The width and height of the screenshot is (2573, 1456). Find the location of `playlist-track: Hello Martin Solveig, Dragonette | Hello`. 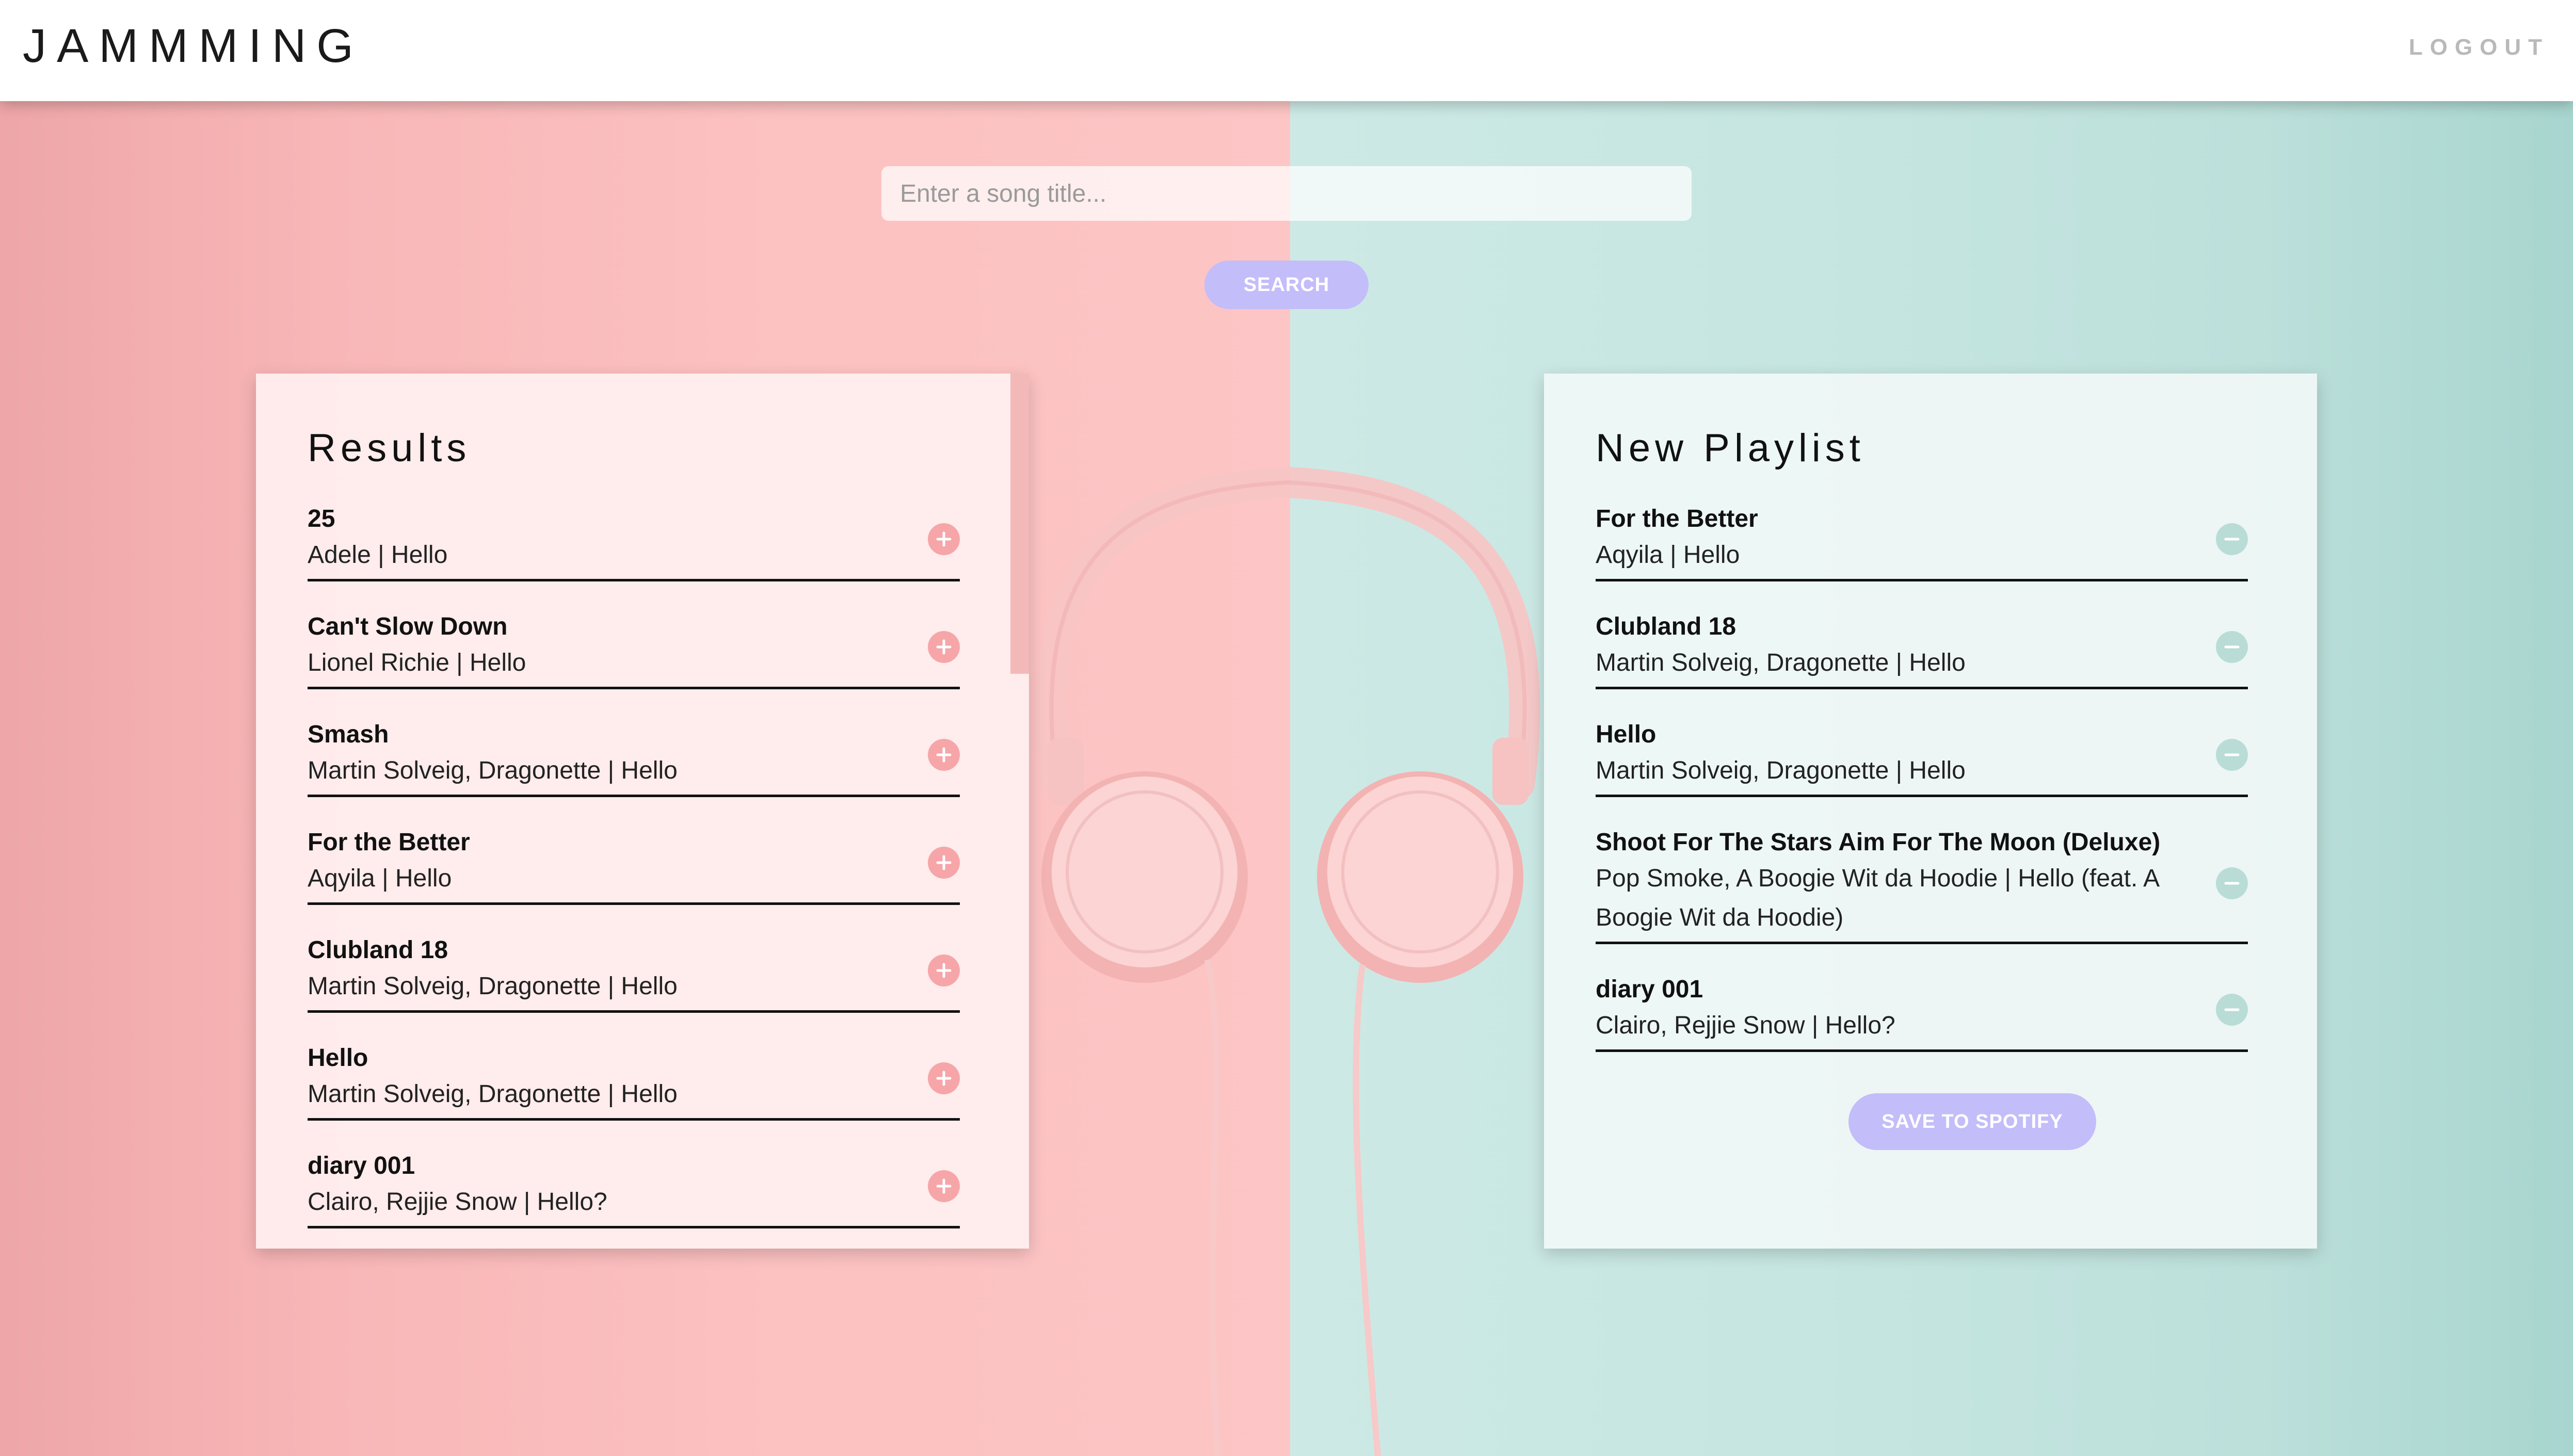

playlist-track: Hello Martin Solveig, Dragonette | Hello is located at coordinates (1922, 757).